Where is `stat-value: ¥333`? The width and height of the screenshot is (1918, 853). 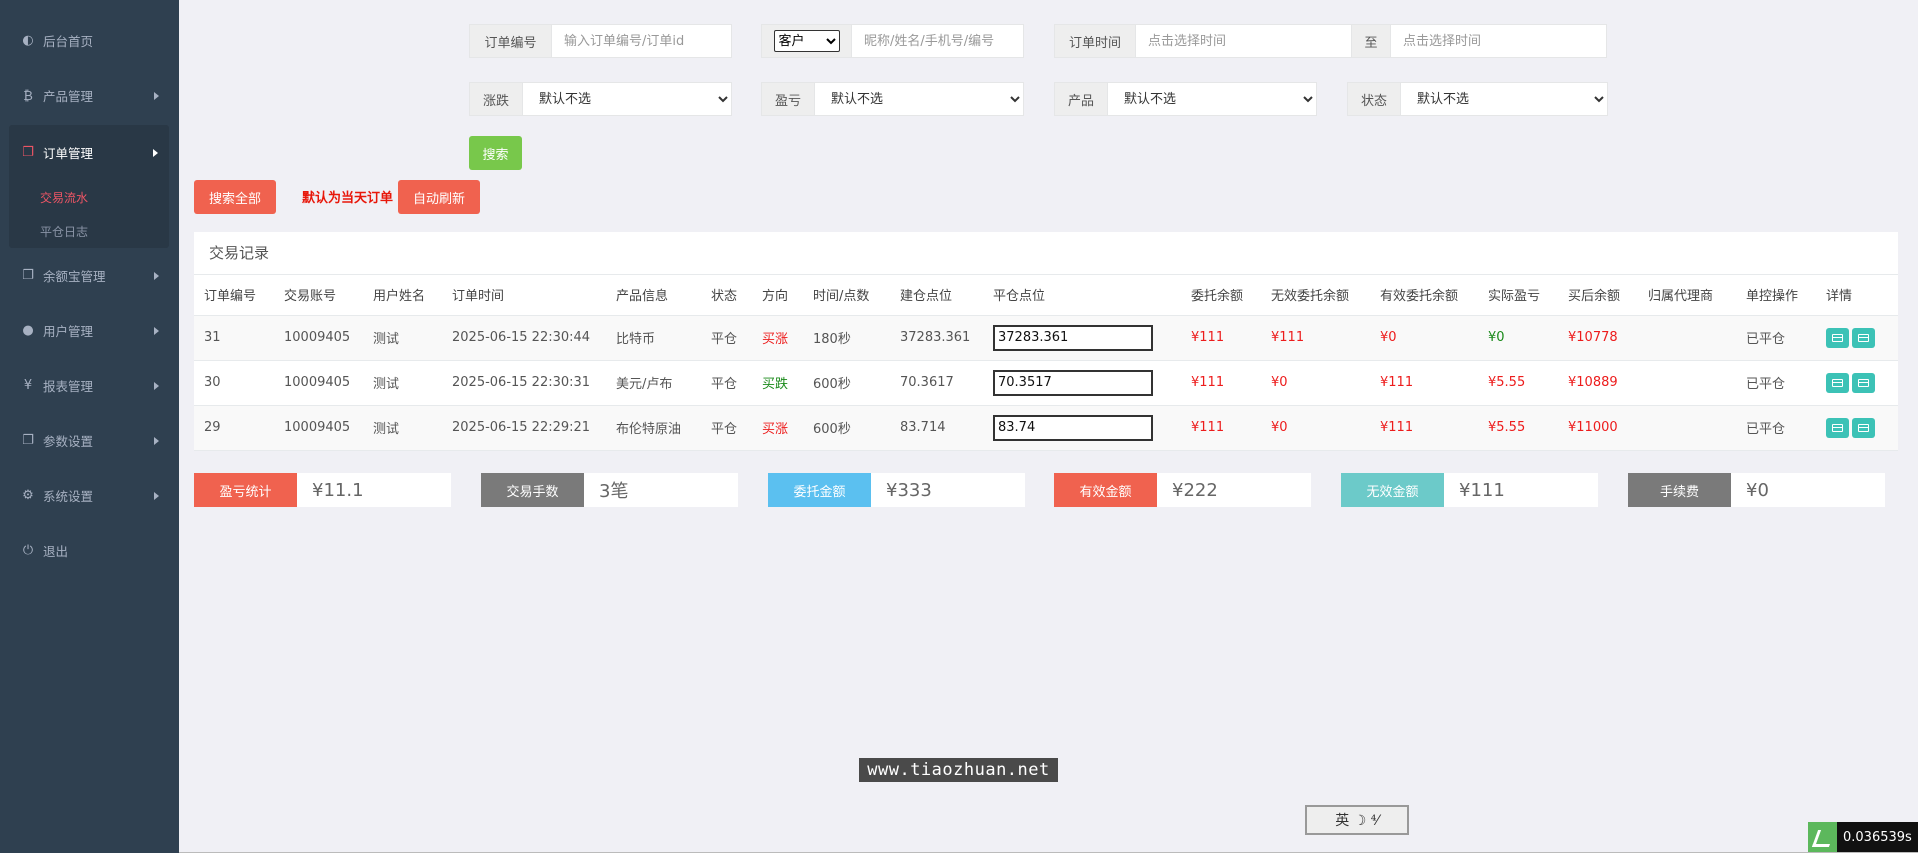
stat-value: ¥333 is located at coordinates (909, 490).